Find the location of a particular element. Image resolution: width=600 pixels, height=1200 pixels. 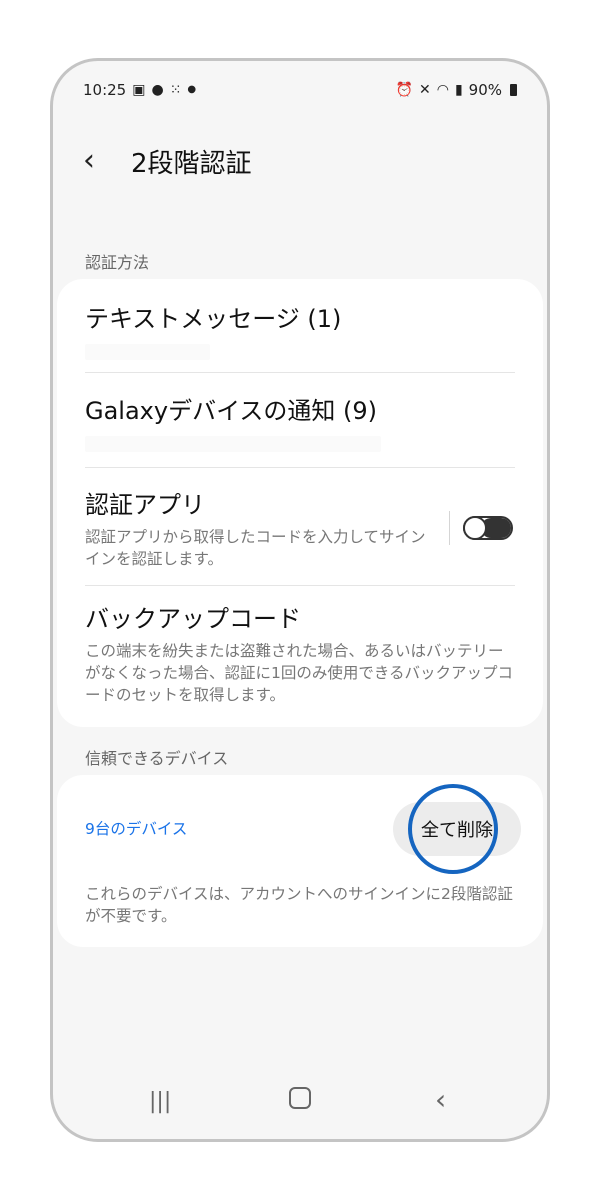

method-title: 認証アプリ is located at coordinates (145, 505).